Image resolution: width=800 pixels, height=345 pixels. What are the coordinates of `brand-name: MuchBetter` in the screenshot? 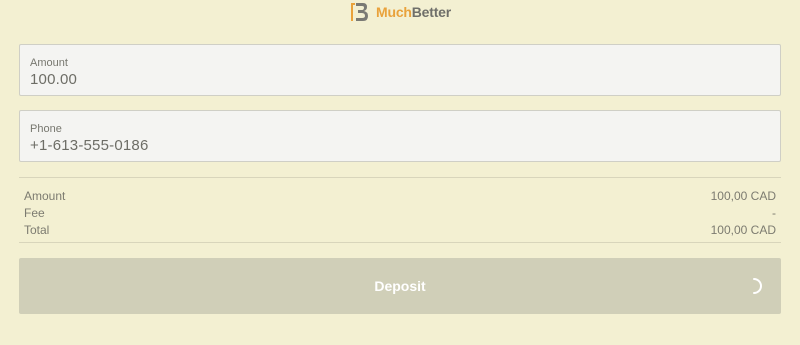 It's located at (413, 12).